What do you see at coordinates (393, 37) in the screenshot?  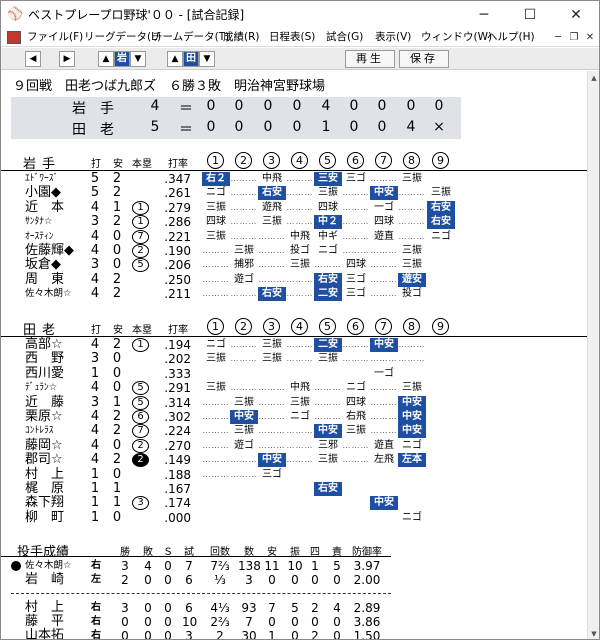 I see `menu-item: 表示(V)` at bounding box center [393, 37].